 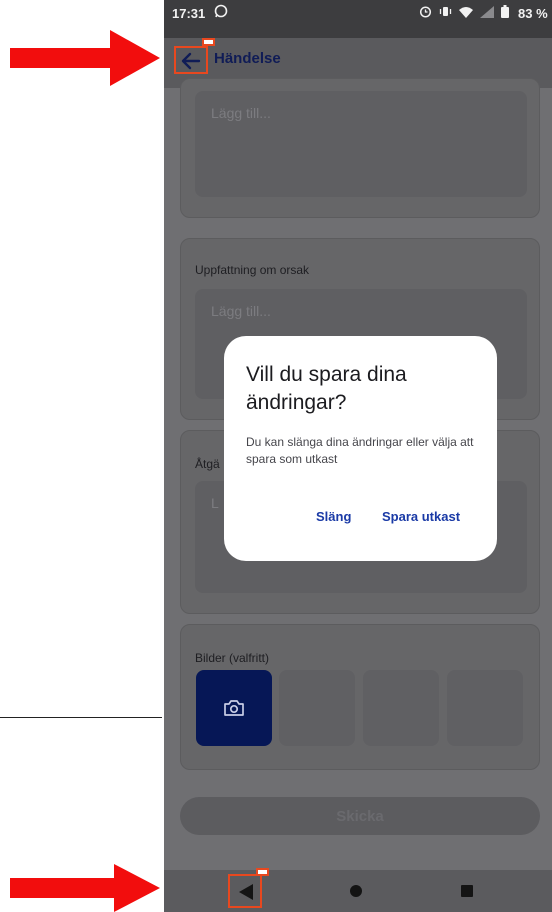 I want to click on circle-home-icon, so click(x=356, y=891).